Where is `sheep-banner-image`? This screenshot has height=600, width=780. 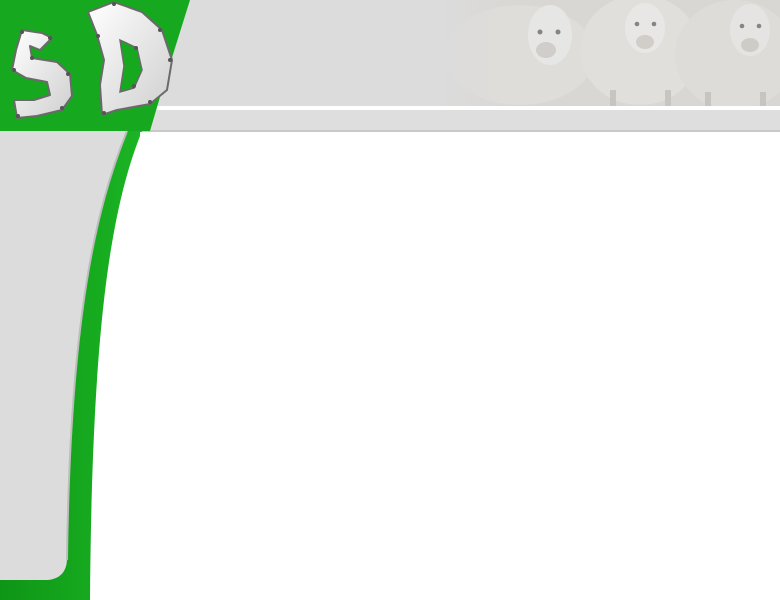
sheep-banner-image is located at coordinates (610, 53).